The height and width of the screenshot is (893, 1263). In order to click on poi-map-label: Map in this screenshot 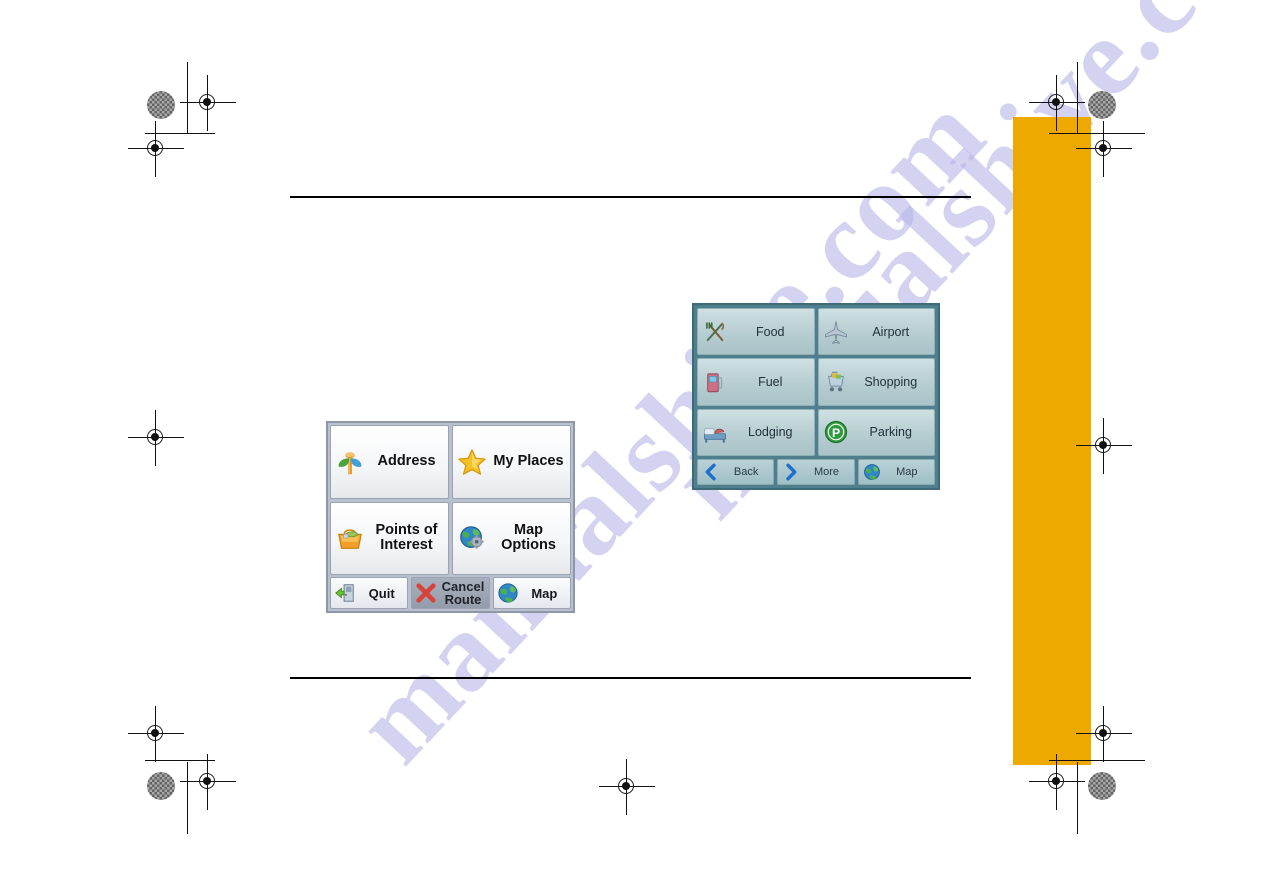, I will do `click(907, 472)`.